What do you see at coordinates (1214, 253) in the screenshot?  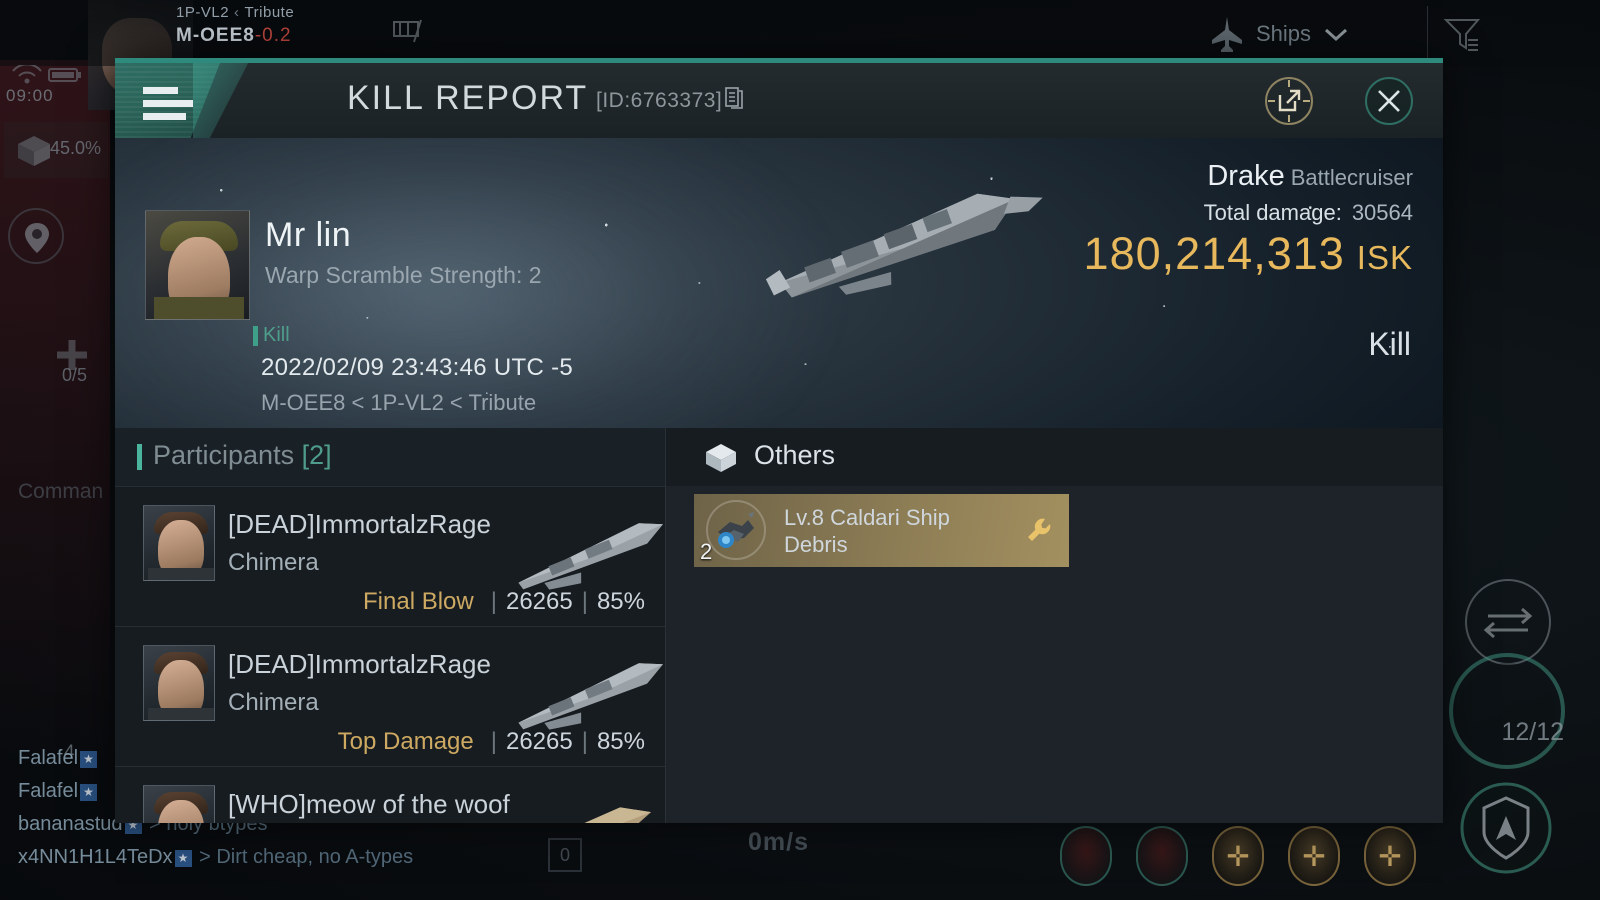 I see `isk-value: 180,214,313` at bounding box center [1214, 253].